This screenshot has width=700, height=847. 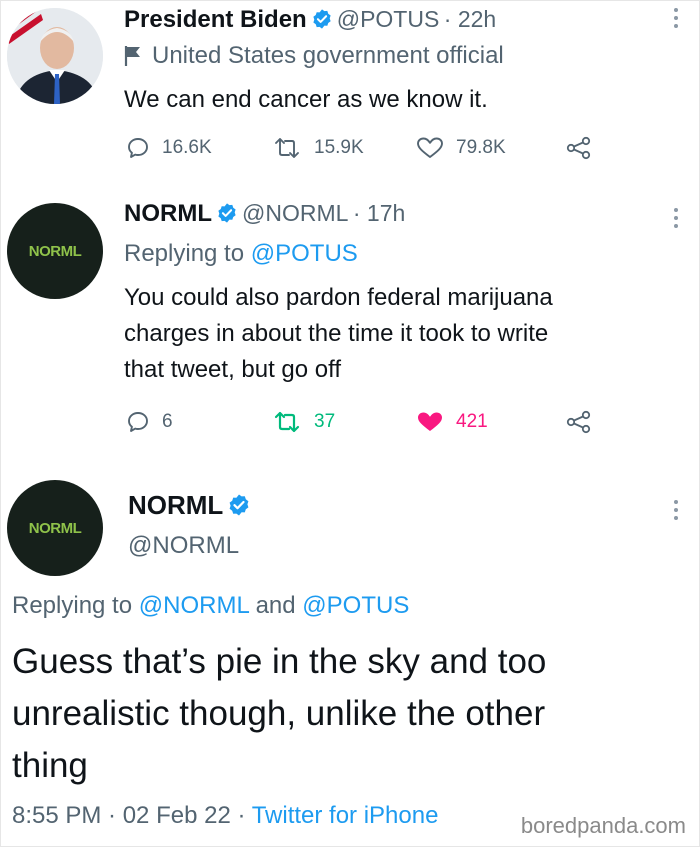 I want to click on tweet2-more-icon, so click(x=676, y=220).